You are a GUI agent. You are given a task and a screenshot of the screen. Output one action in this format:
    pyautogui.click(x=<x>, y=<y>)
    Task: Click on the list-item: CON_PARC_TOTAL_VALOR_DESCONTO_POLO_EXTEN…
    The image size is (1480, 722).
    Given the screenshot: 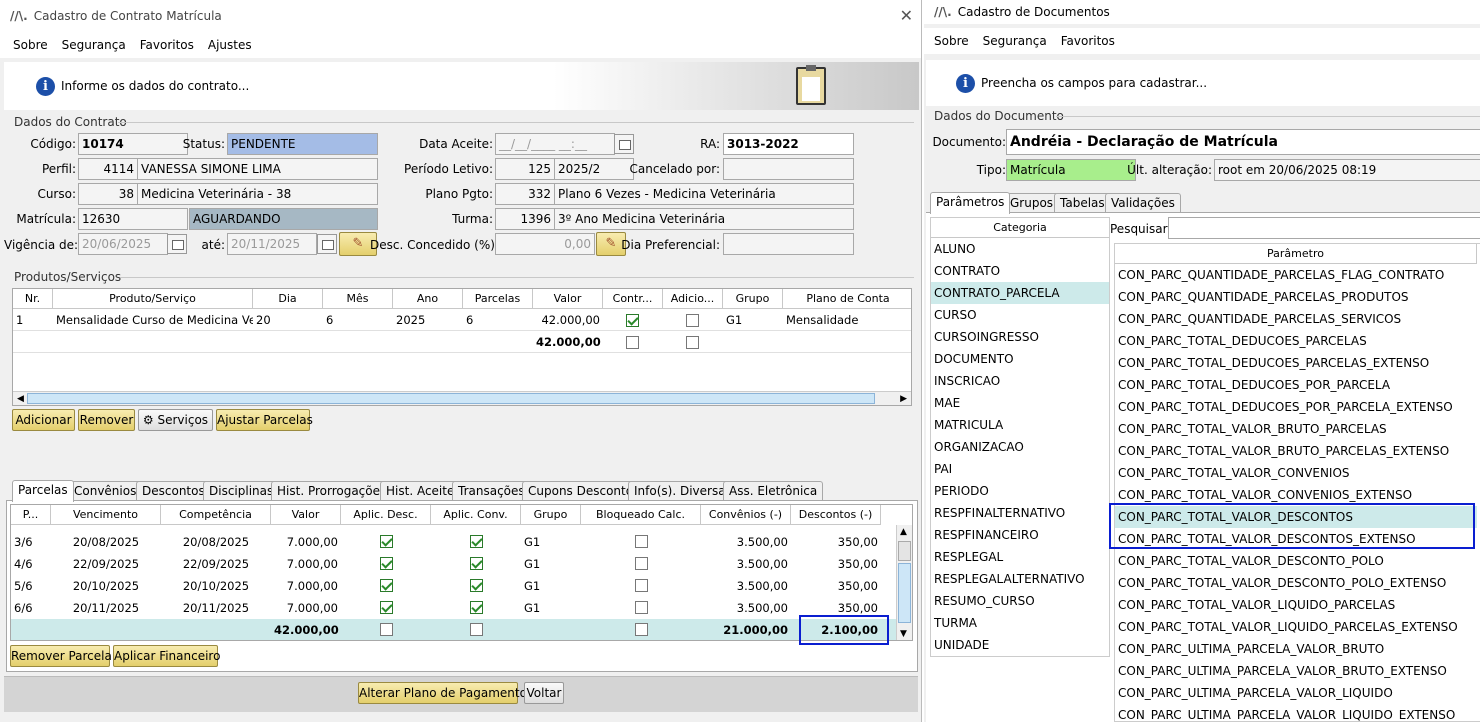 What is the action you would take?
    pyautogui.click(x=1296, y=583)
    